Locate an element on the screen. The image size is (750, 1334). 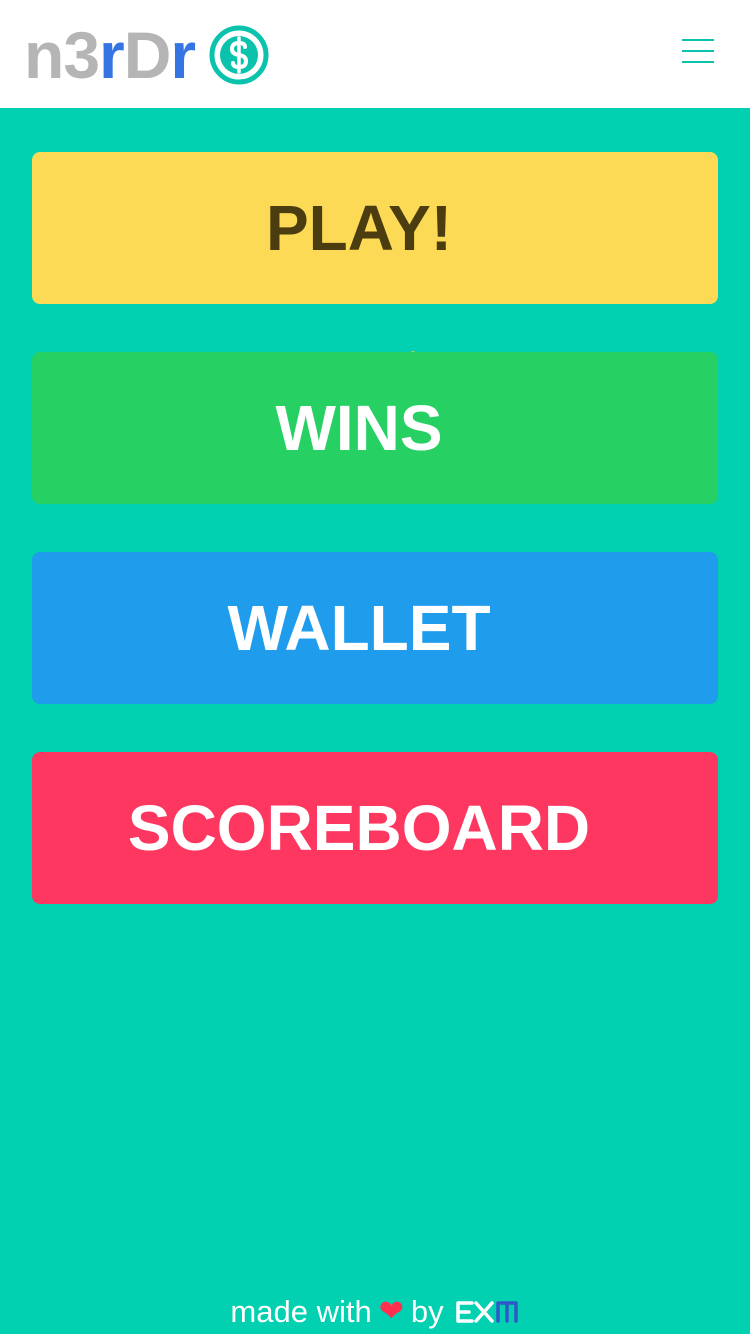
logo-text-n3: n3 is located at coordinates (62, 55).